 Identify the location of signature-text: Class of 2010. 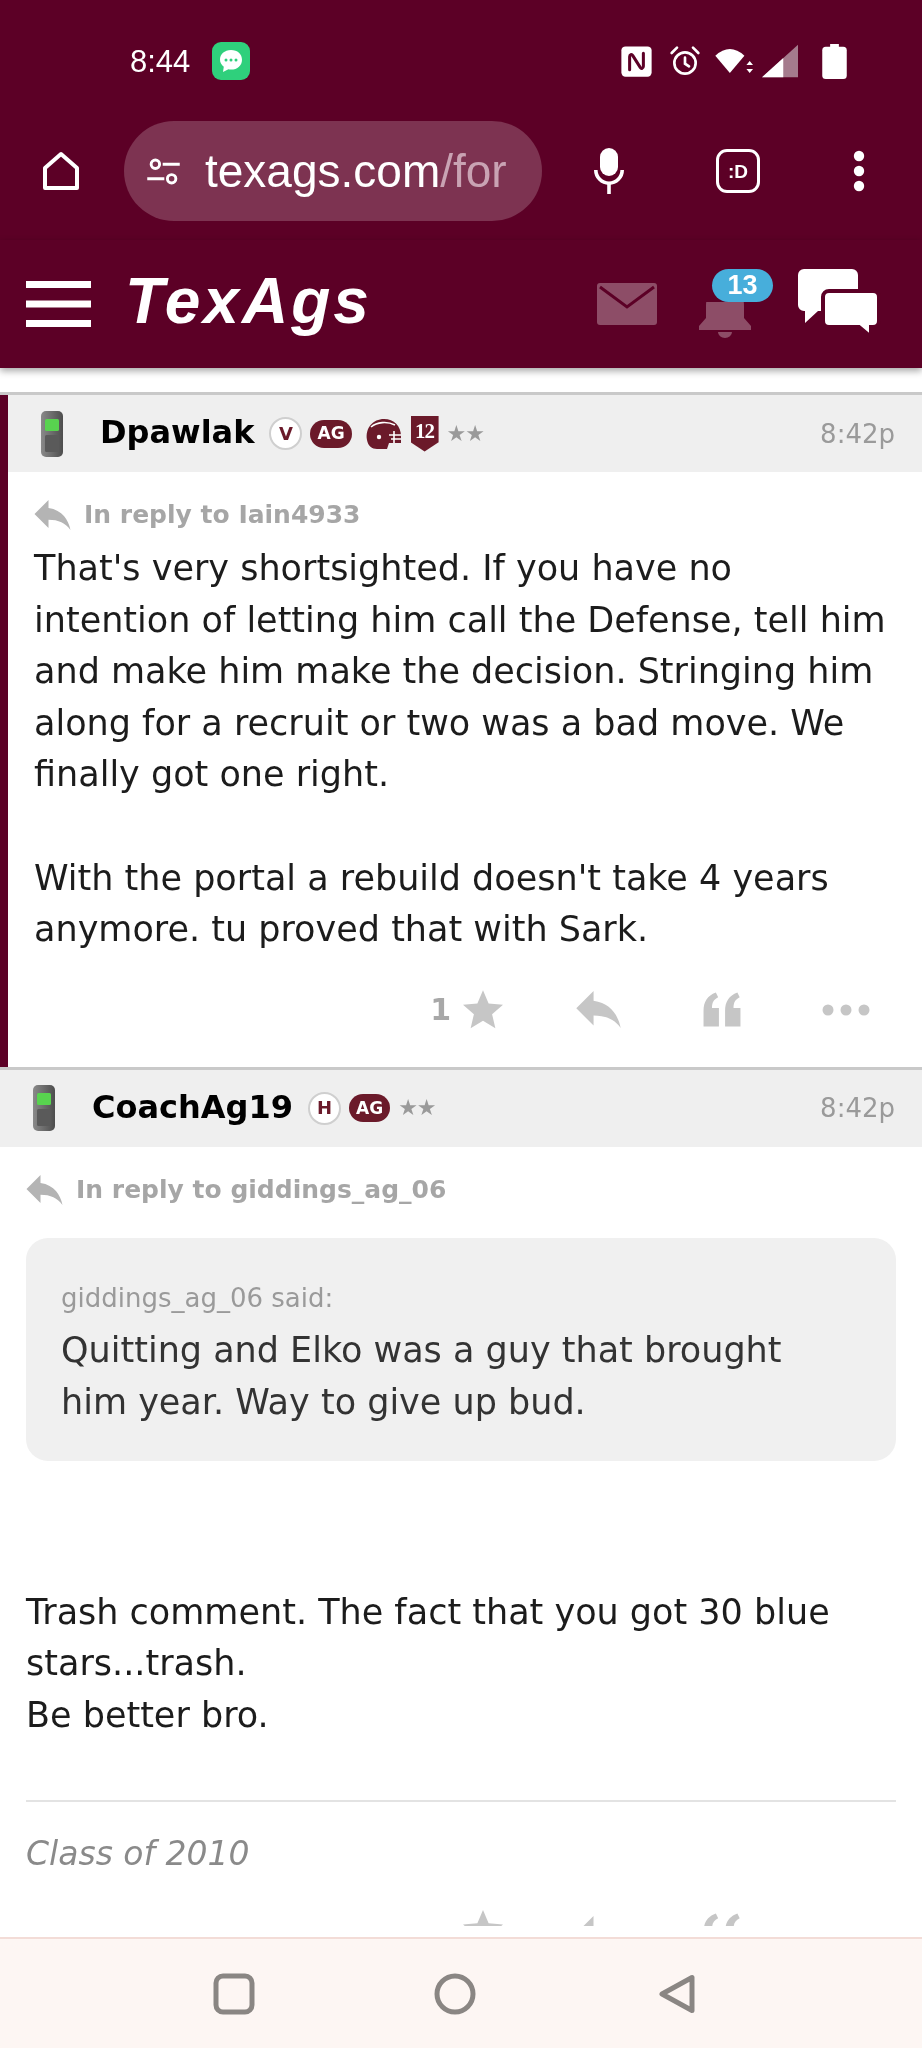
(138, 1853).